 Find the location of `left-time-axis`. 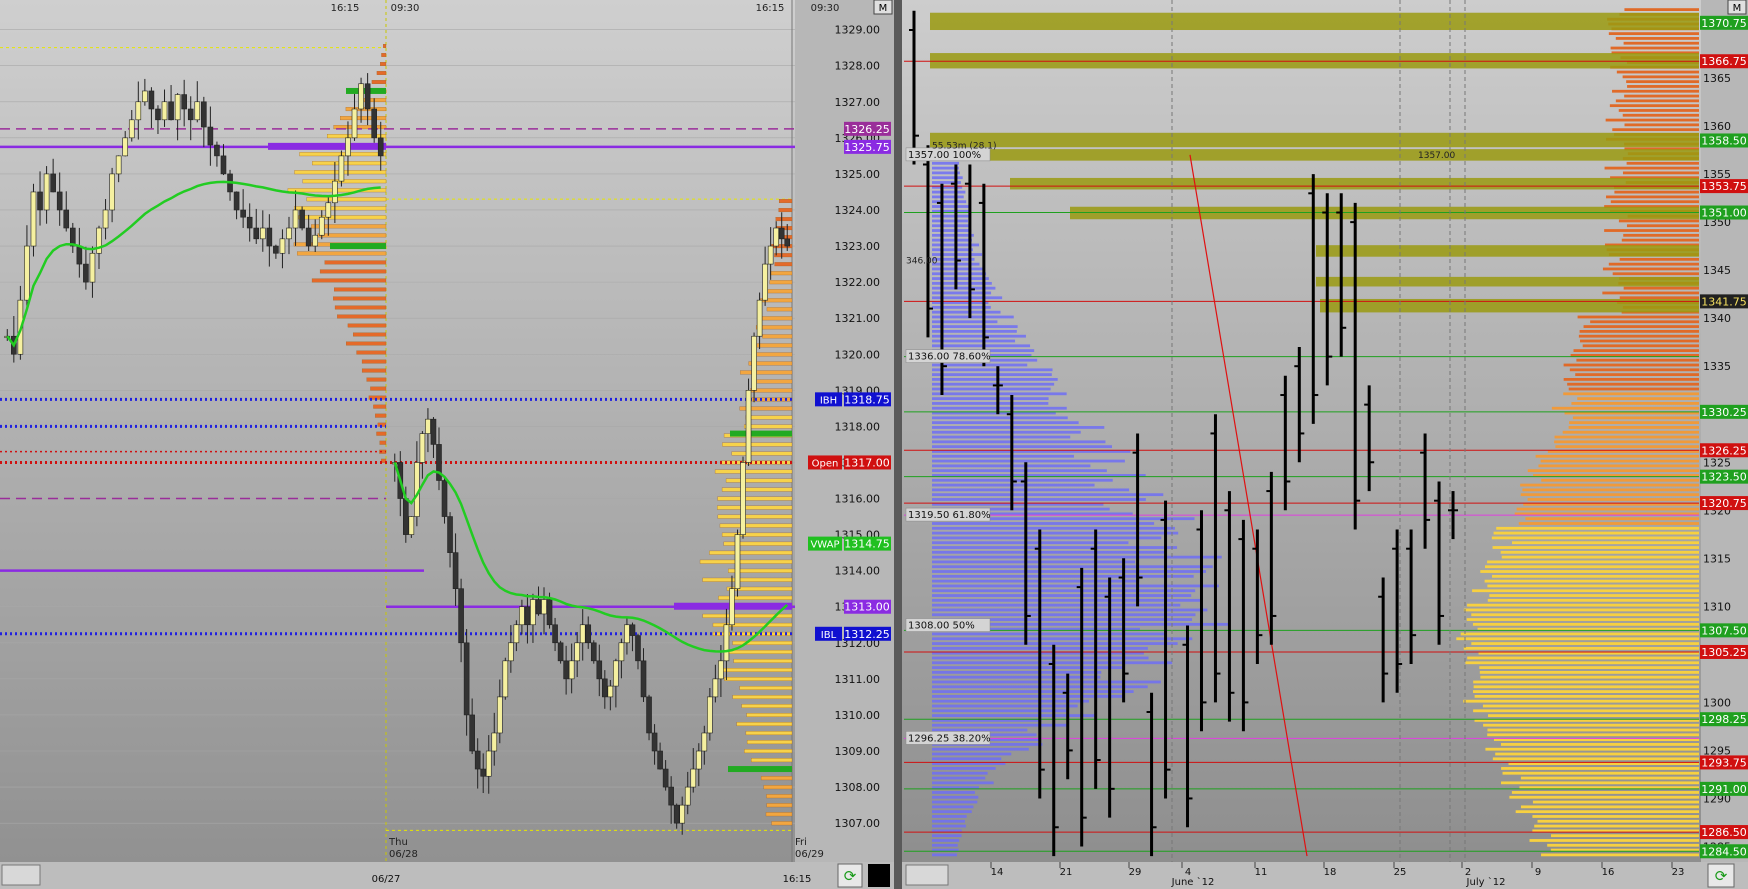

left-time-axis is located at coordinates (447, 875).